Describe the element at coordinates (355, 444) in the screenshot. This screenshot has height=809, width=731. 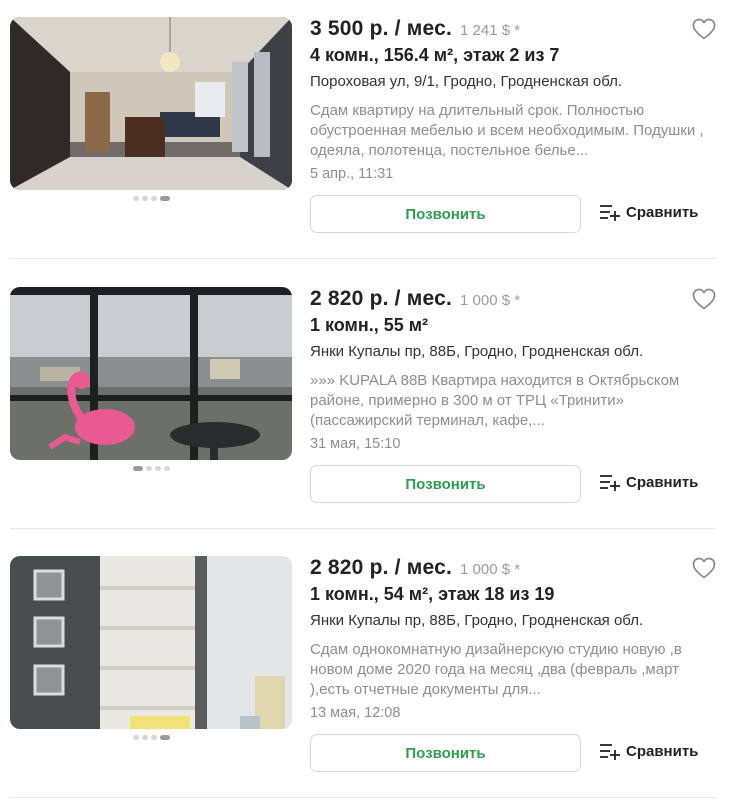
I see `listing-date: 31 мая, 15:10` at that location.